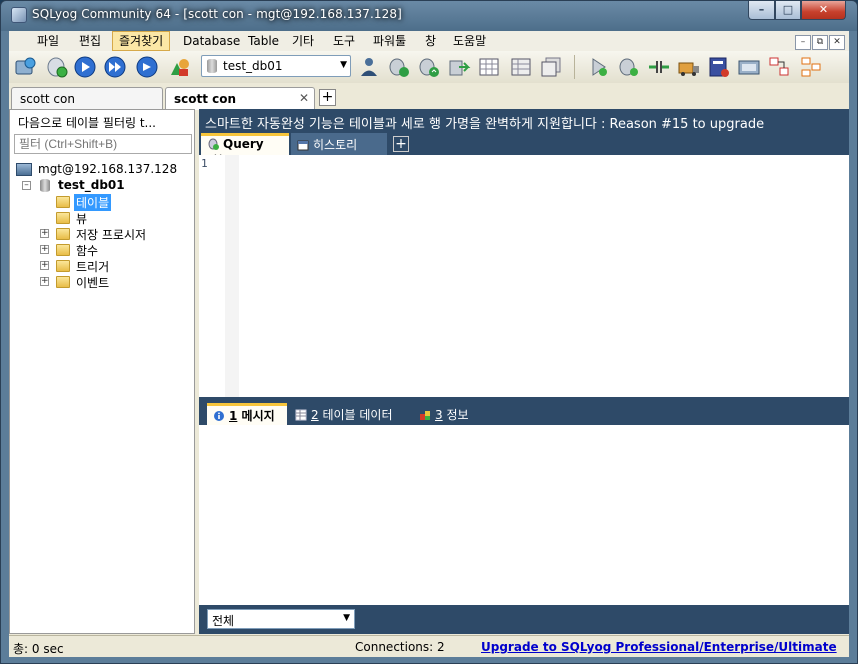 This screenshot has width=858, height=664. What do you see at coordinates (301, 415) in the screenshot?
I see `table-icon` at bounding box center [301, 415].